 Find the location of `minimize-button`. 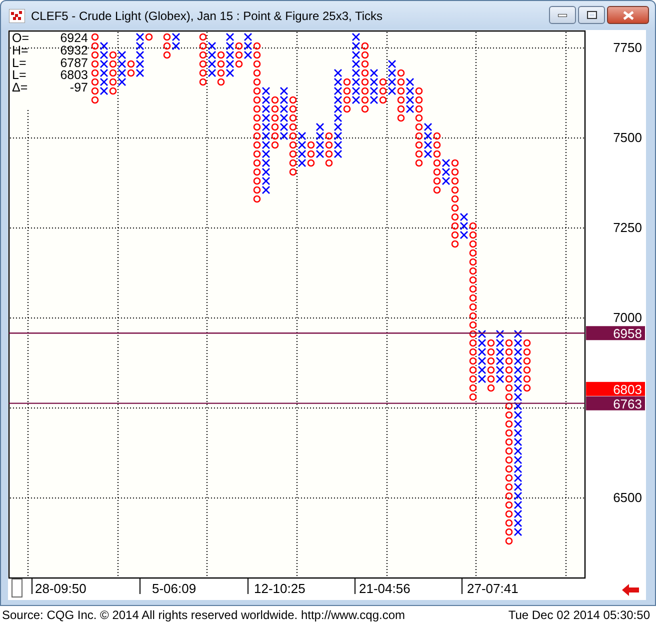

minimize-button is located at coordinates (562, 15).